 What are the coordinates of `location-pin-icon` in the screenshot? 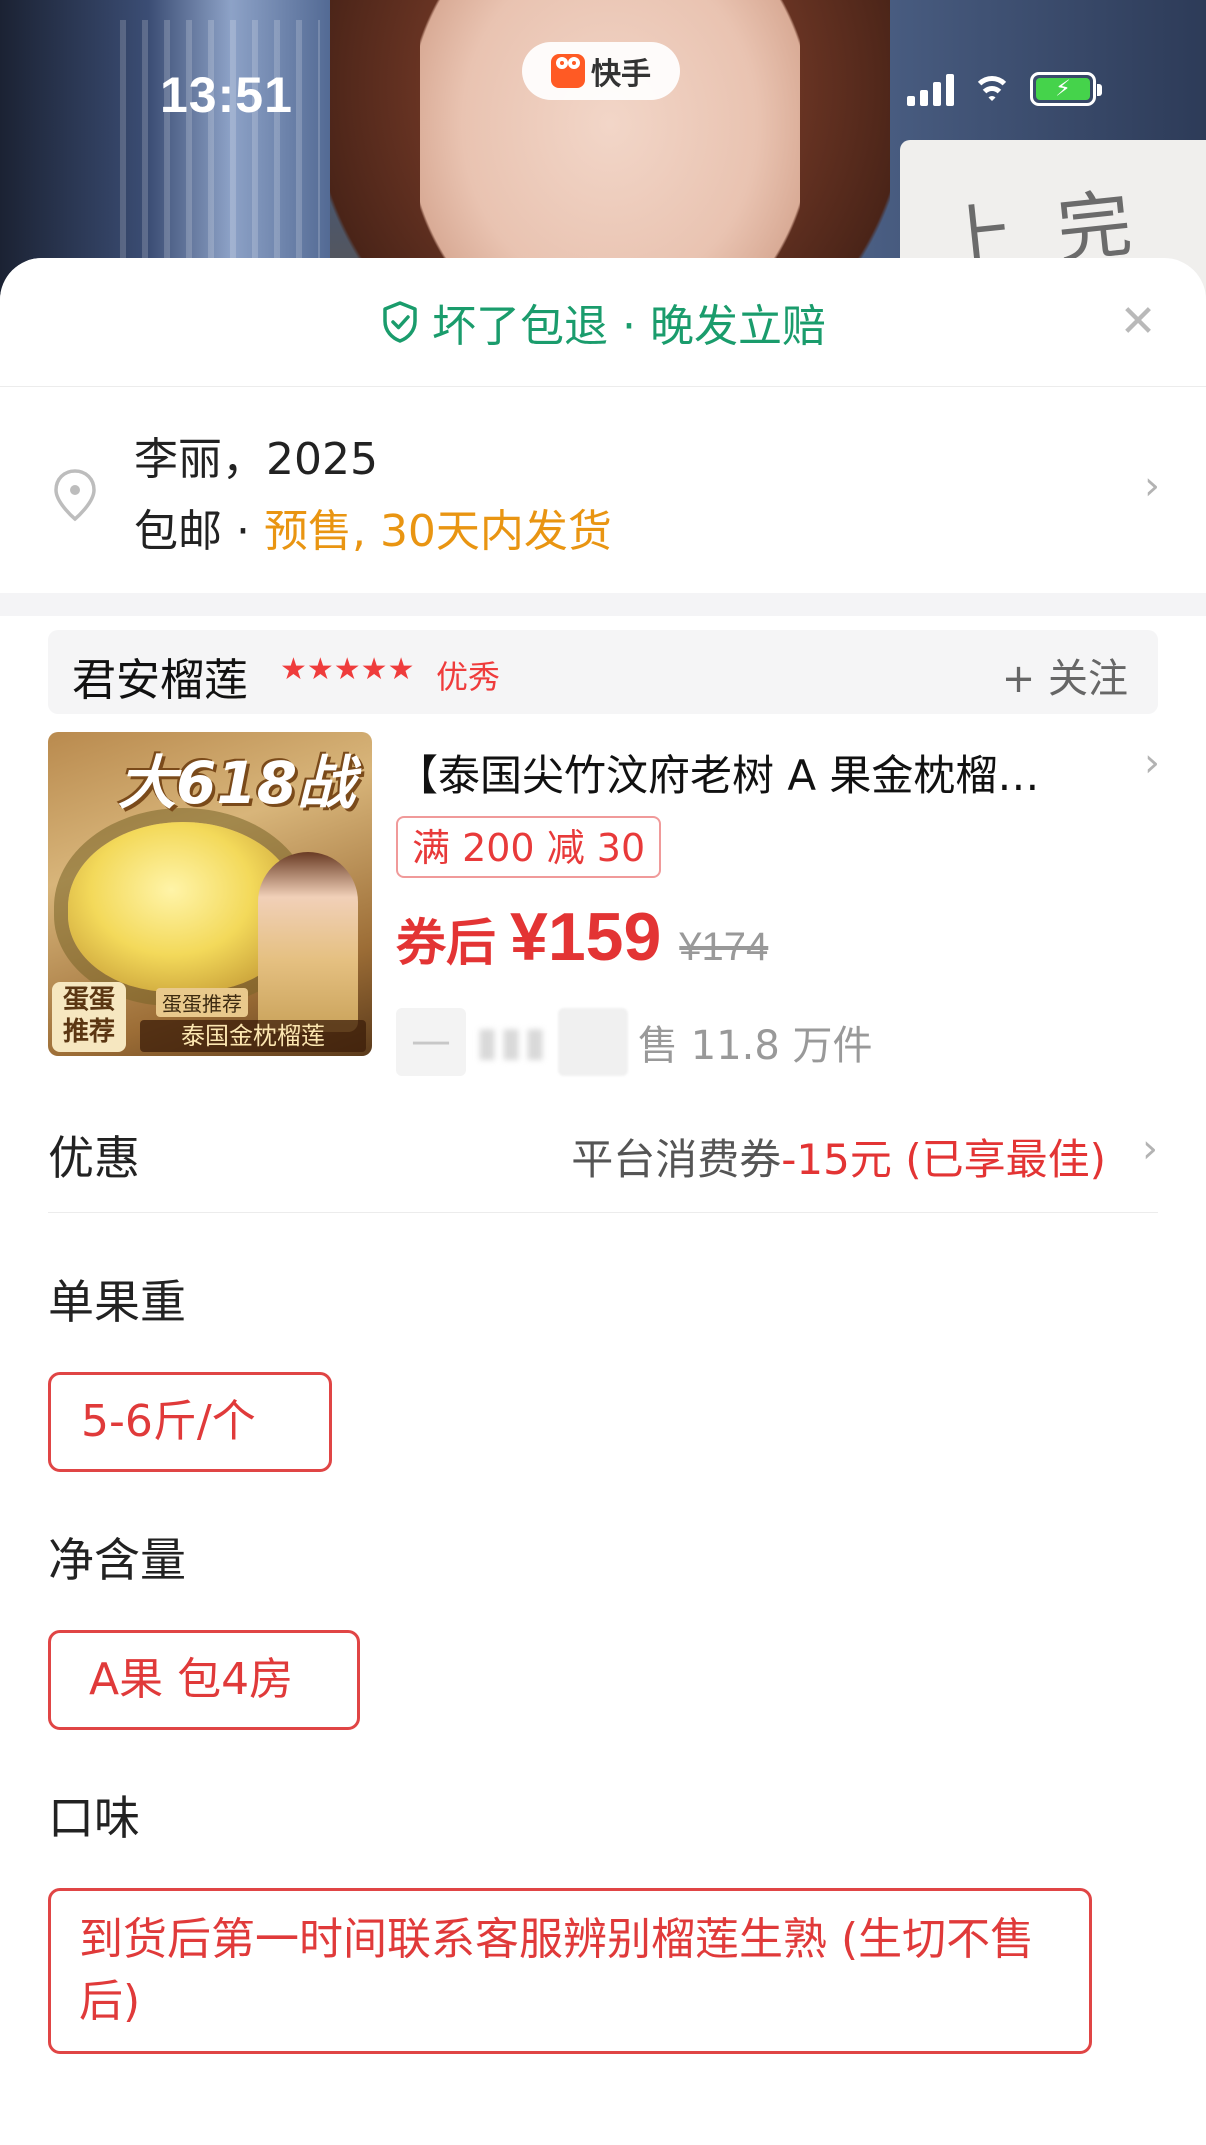 It's located at (75, 495).